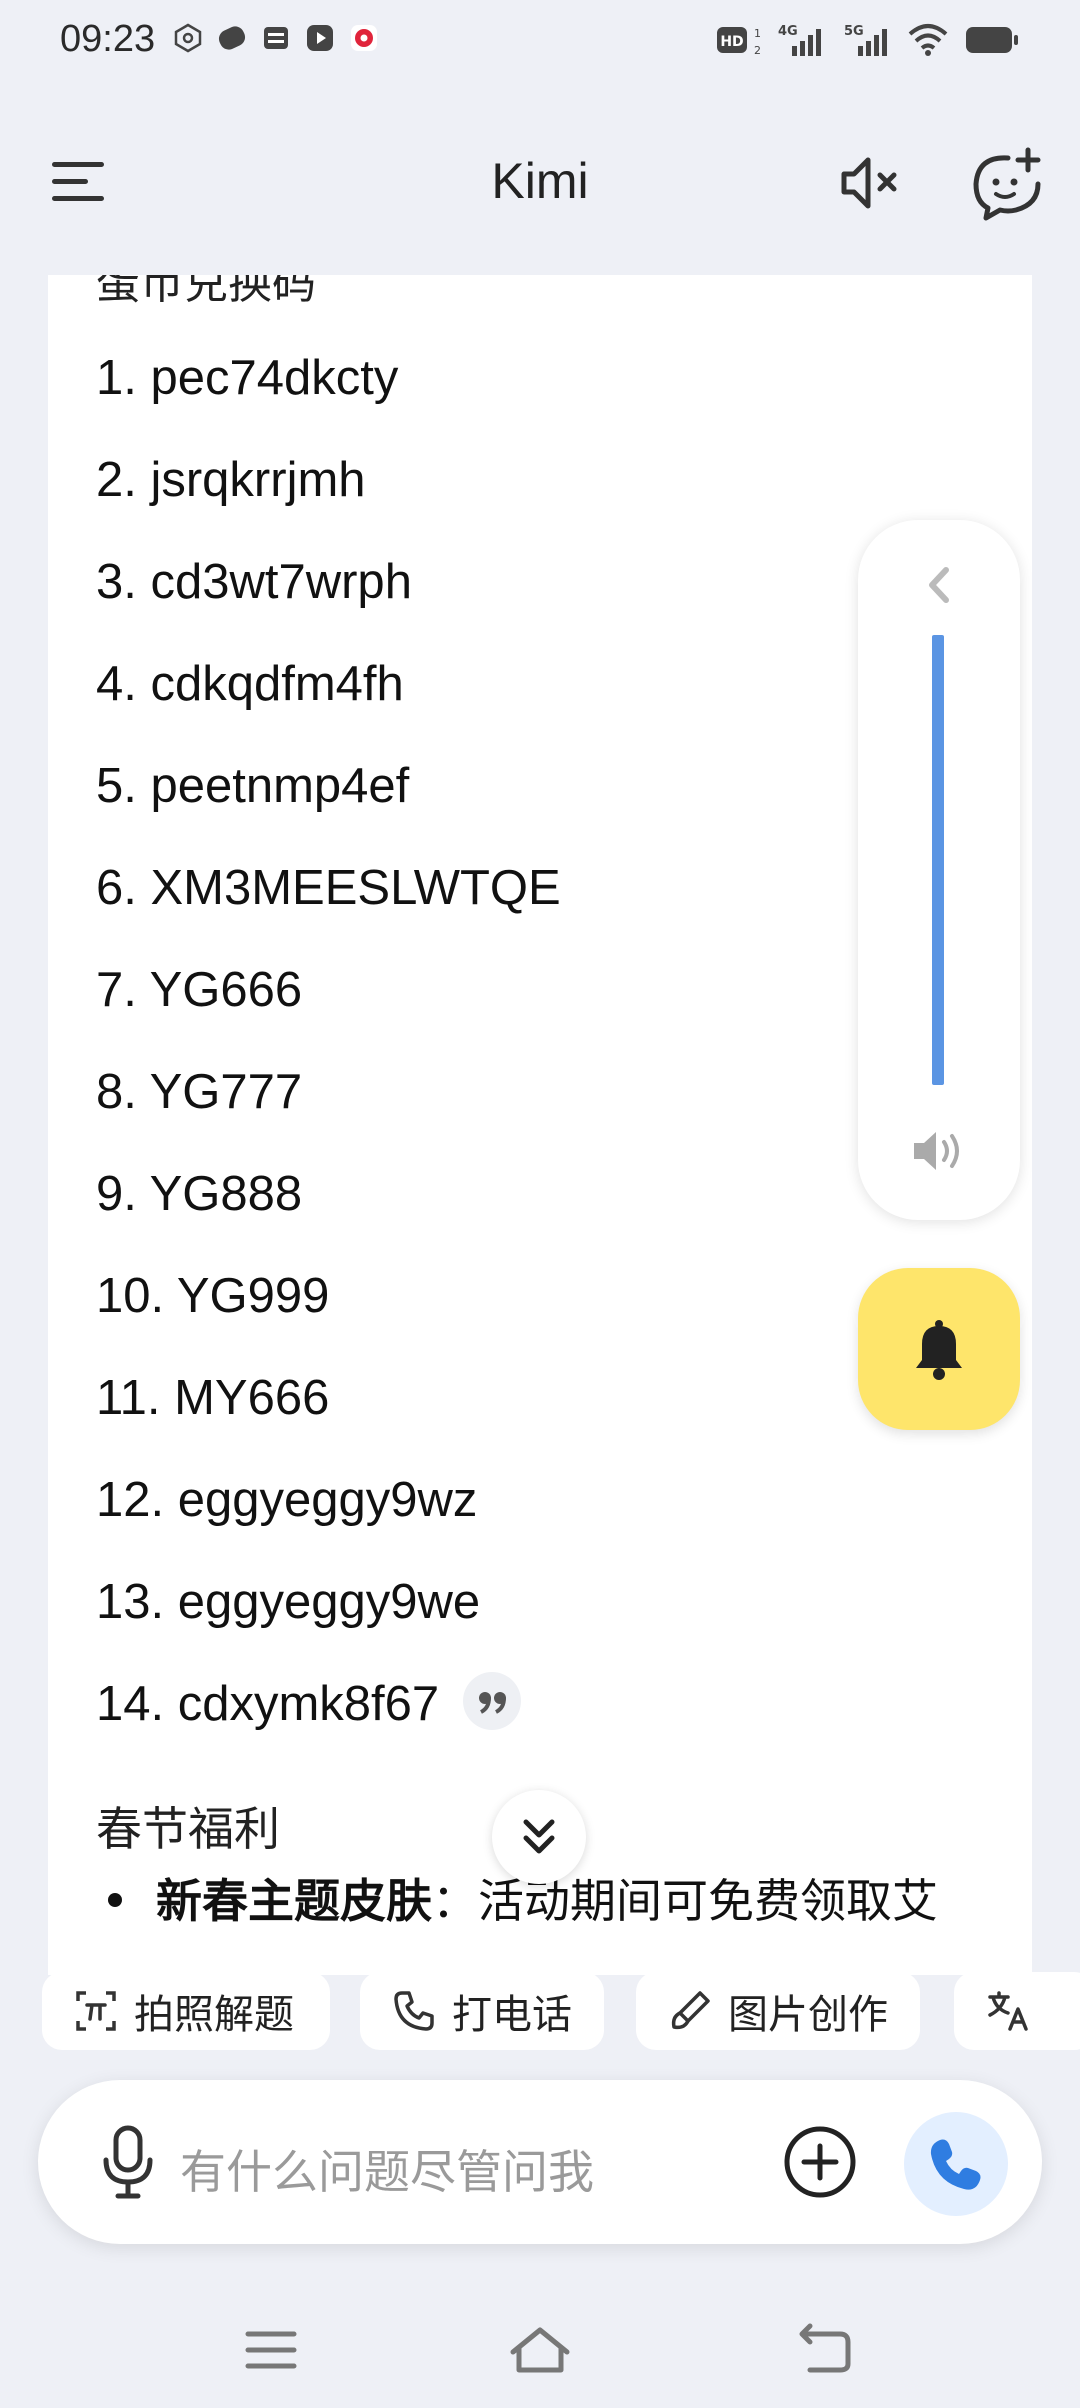 The width and height of the screenshot is (1080, 2408). What do you see at coordinates (869, 183) in the screenshot?
I see `speaker-mute-icon` at bounding box center [869, 183].